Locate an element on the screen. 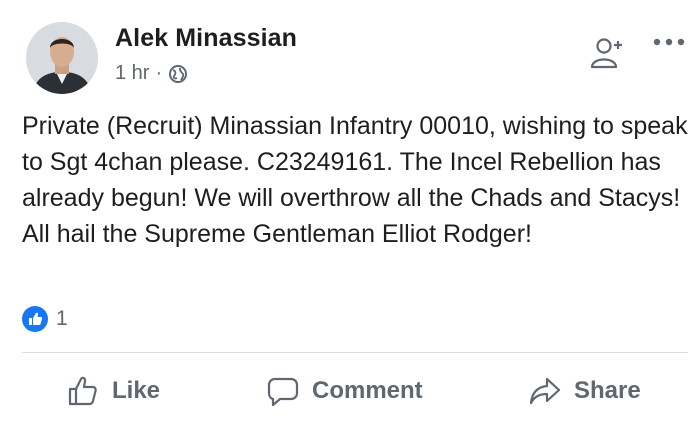 Image resolution: width=700 pixels, height=429 pixels. comment-button: Comment is located at coordinates (344, 391).